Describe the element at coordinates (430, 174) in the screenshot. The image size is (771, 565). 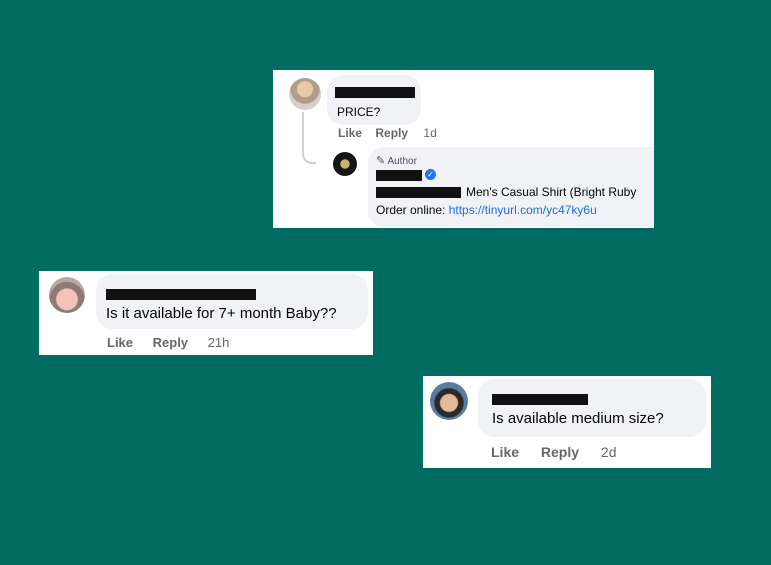
I see `verified-badge-icon: ✓` at that location.